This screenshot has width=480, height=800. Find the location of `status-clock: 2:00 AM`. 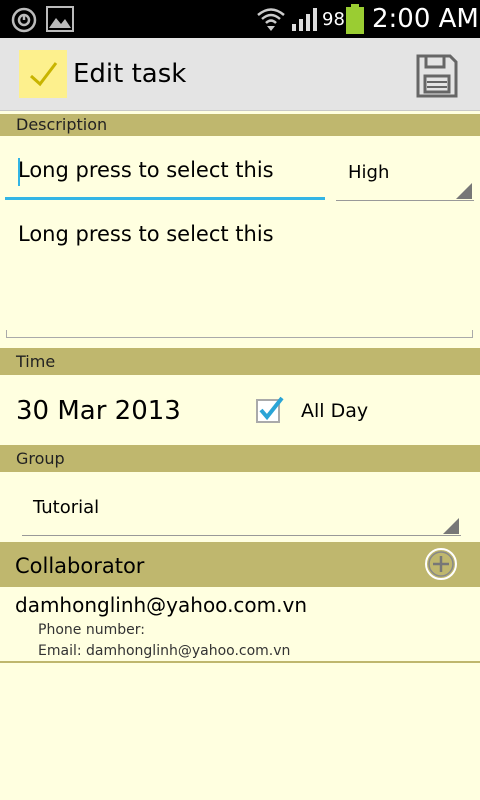

status-clock: 2:00 AM is located at coordinates (425, 19).